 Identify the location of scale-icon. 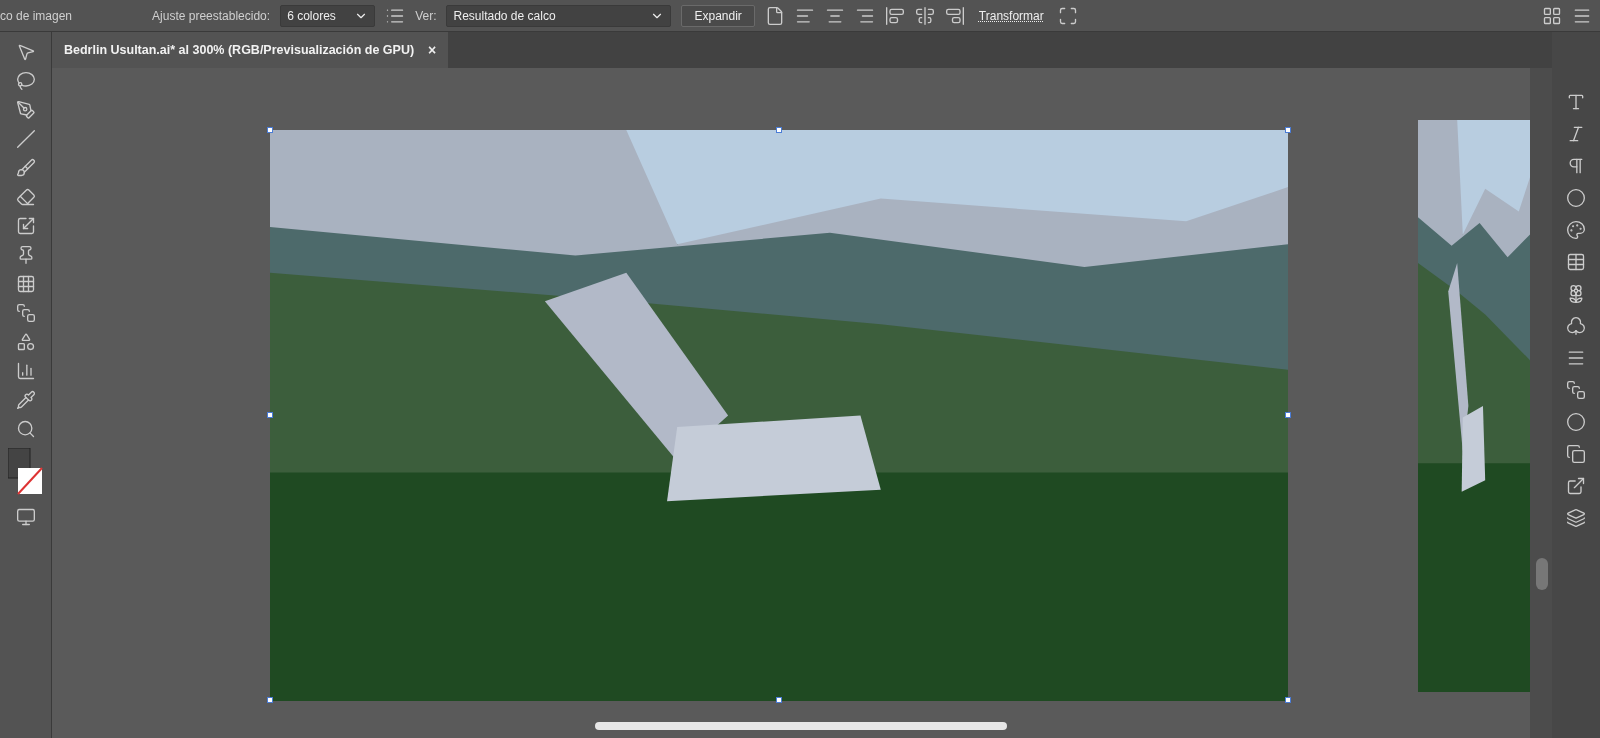
(25, 226).